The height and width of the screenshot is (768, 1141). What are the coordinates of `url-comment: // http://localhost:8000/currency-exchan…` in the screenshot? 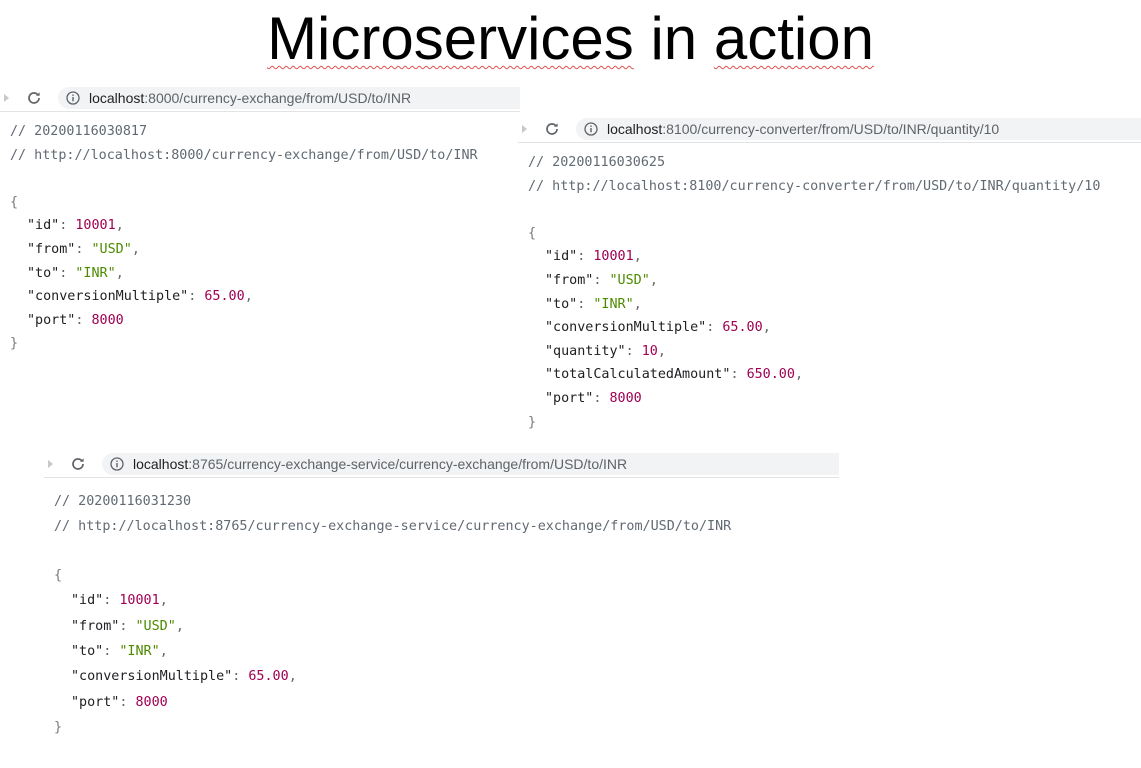 It's located at (244, 155).